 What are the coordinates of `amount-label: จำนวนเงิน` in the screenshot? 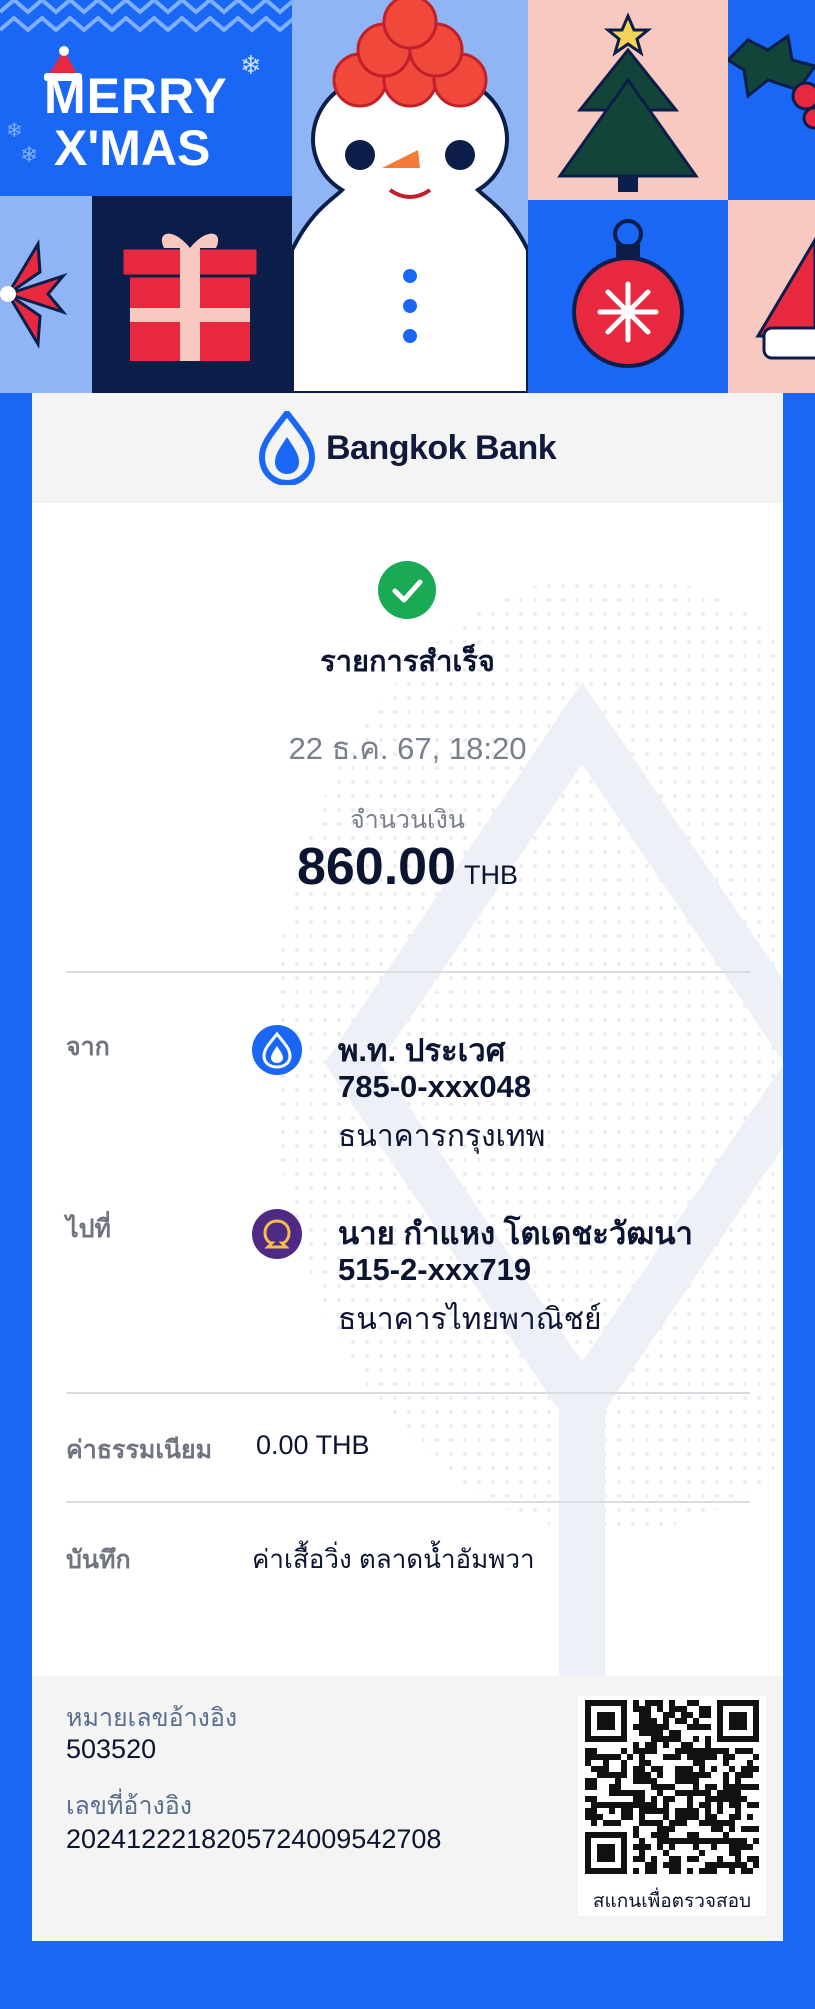 It's located at (407, 820).